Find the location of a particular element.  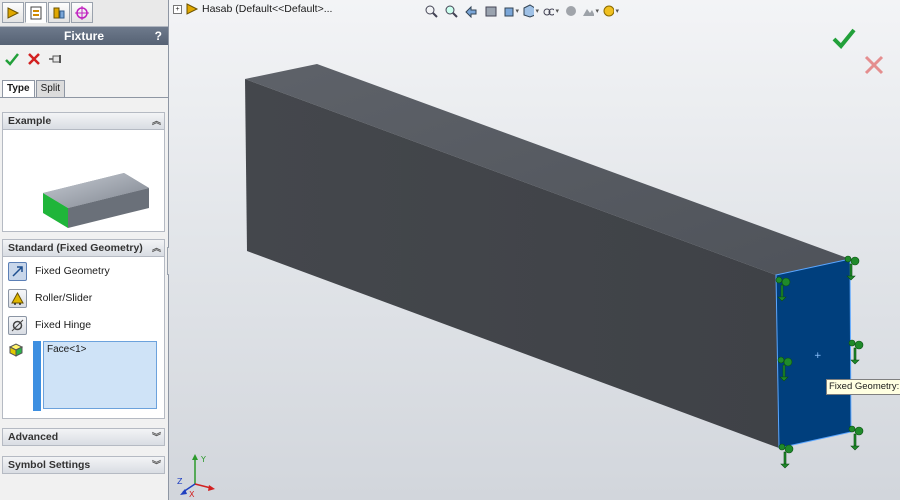

symbol-settings-group-title: Symbol Settings is located at coordinates (49, 465).